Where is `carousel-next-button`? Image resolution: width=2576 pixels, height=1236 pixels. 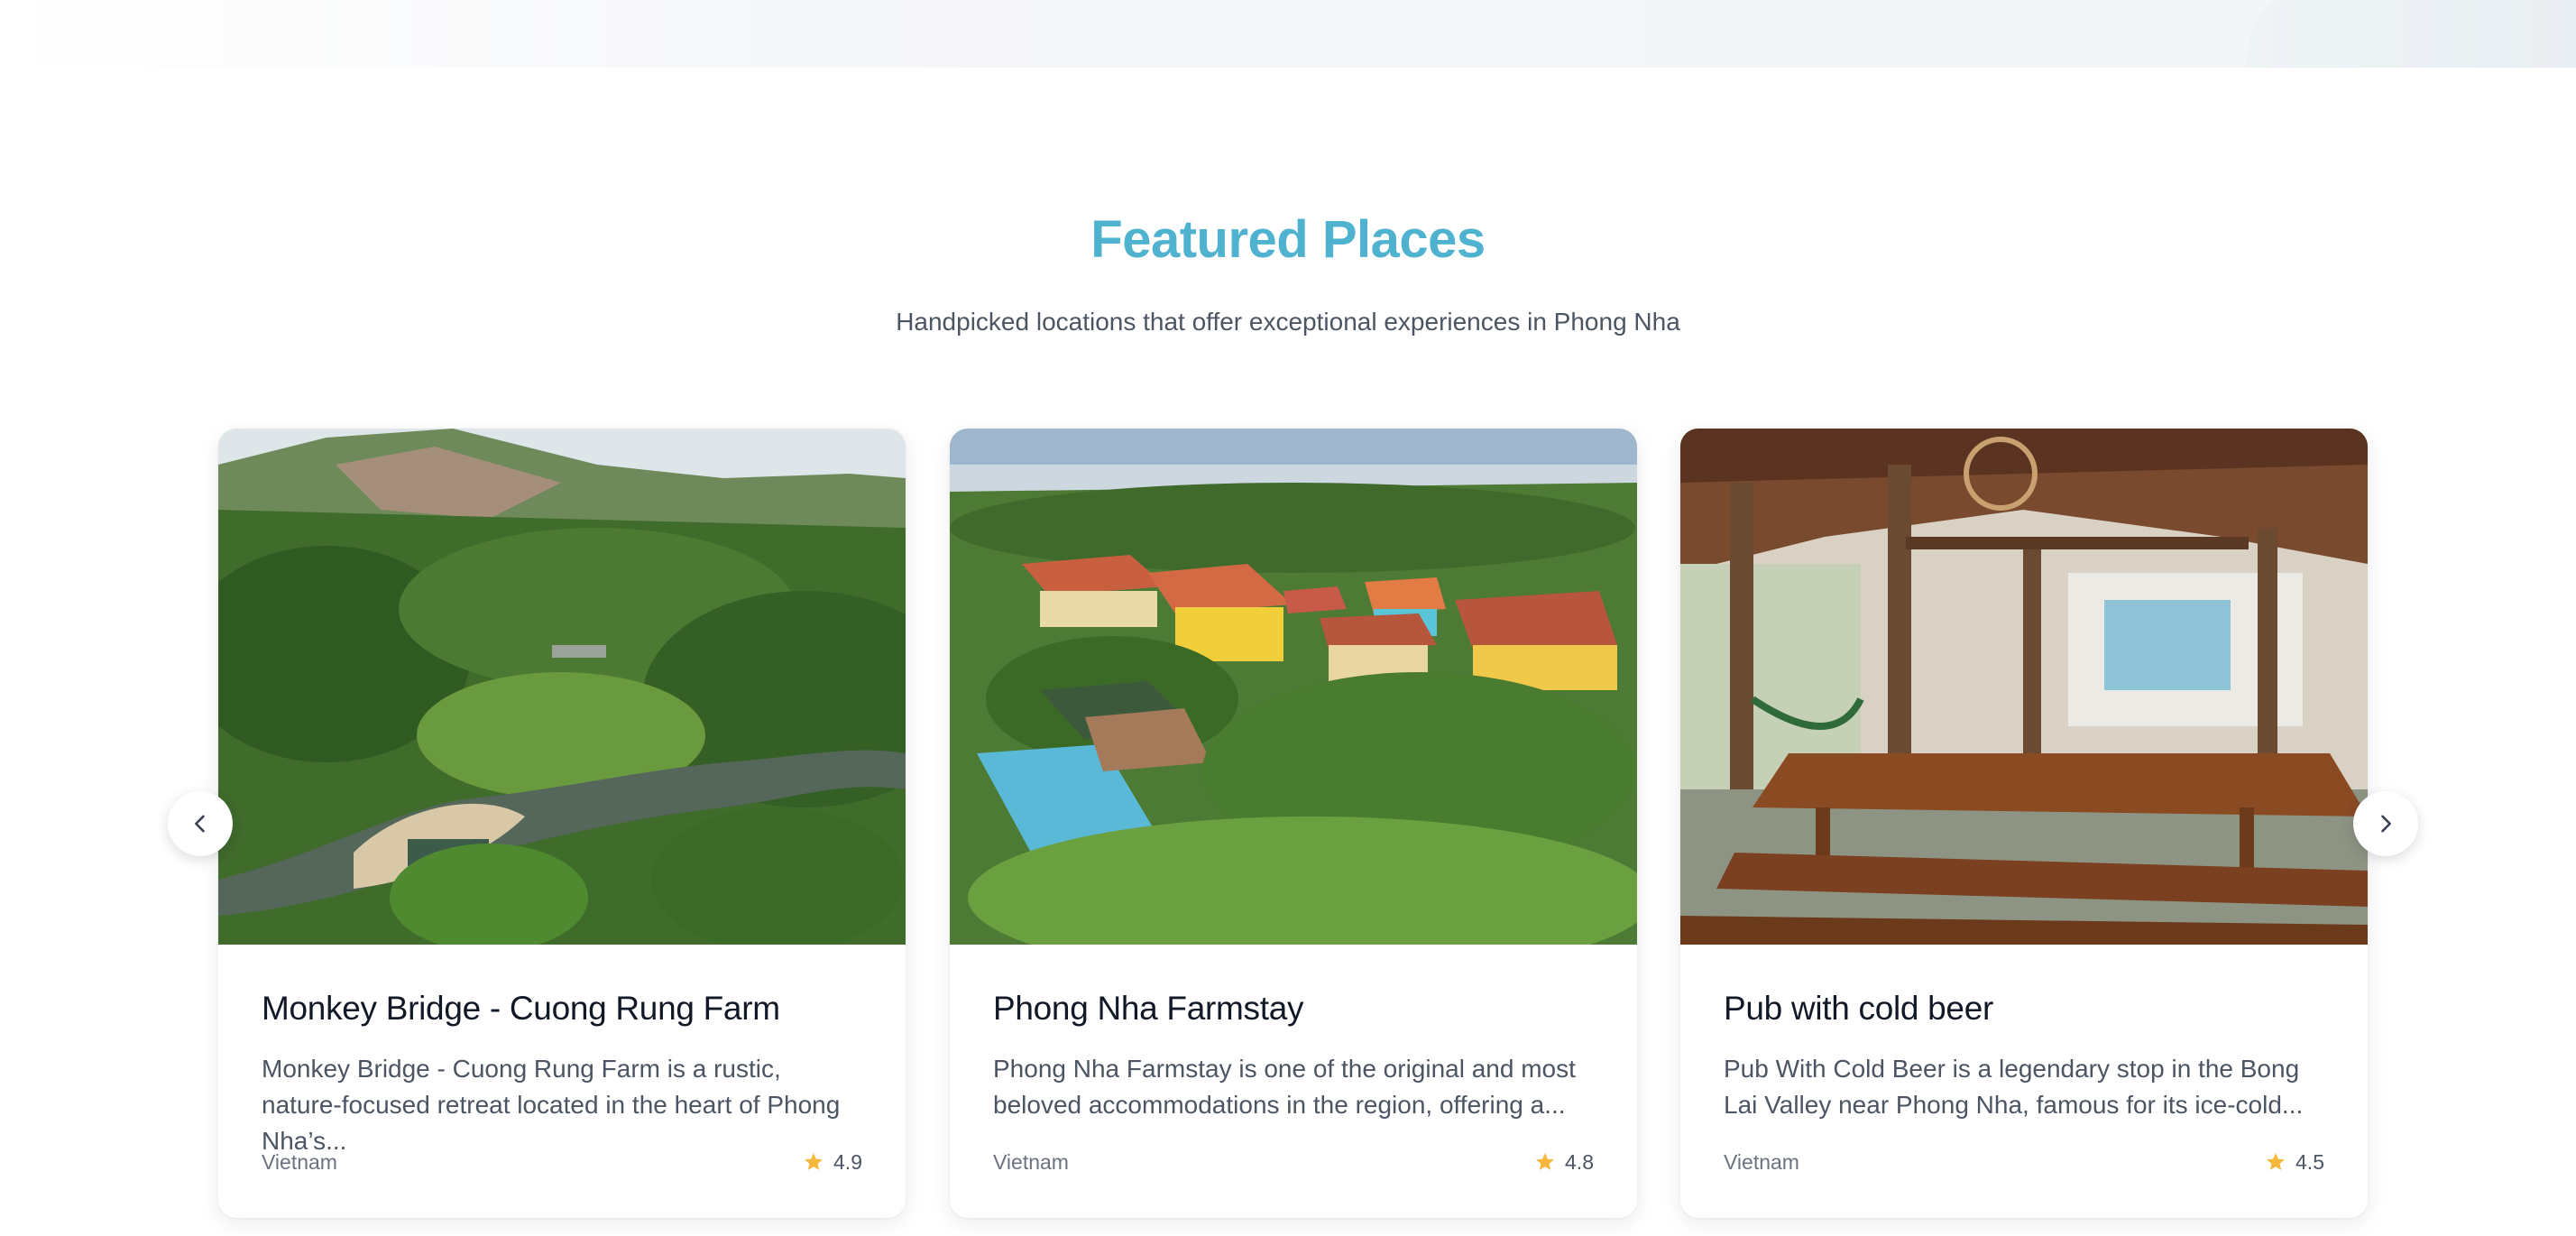 carousel-next-button is located at coordinates (2385, 824).